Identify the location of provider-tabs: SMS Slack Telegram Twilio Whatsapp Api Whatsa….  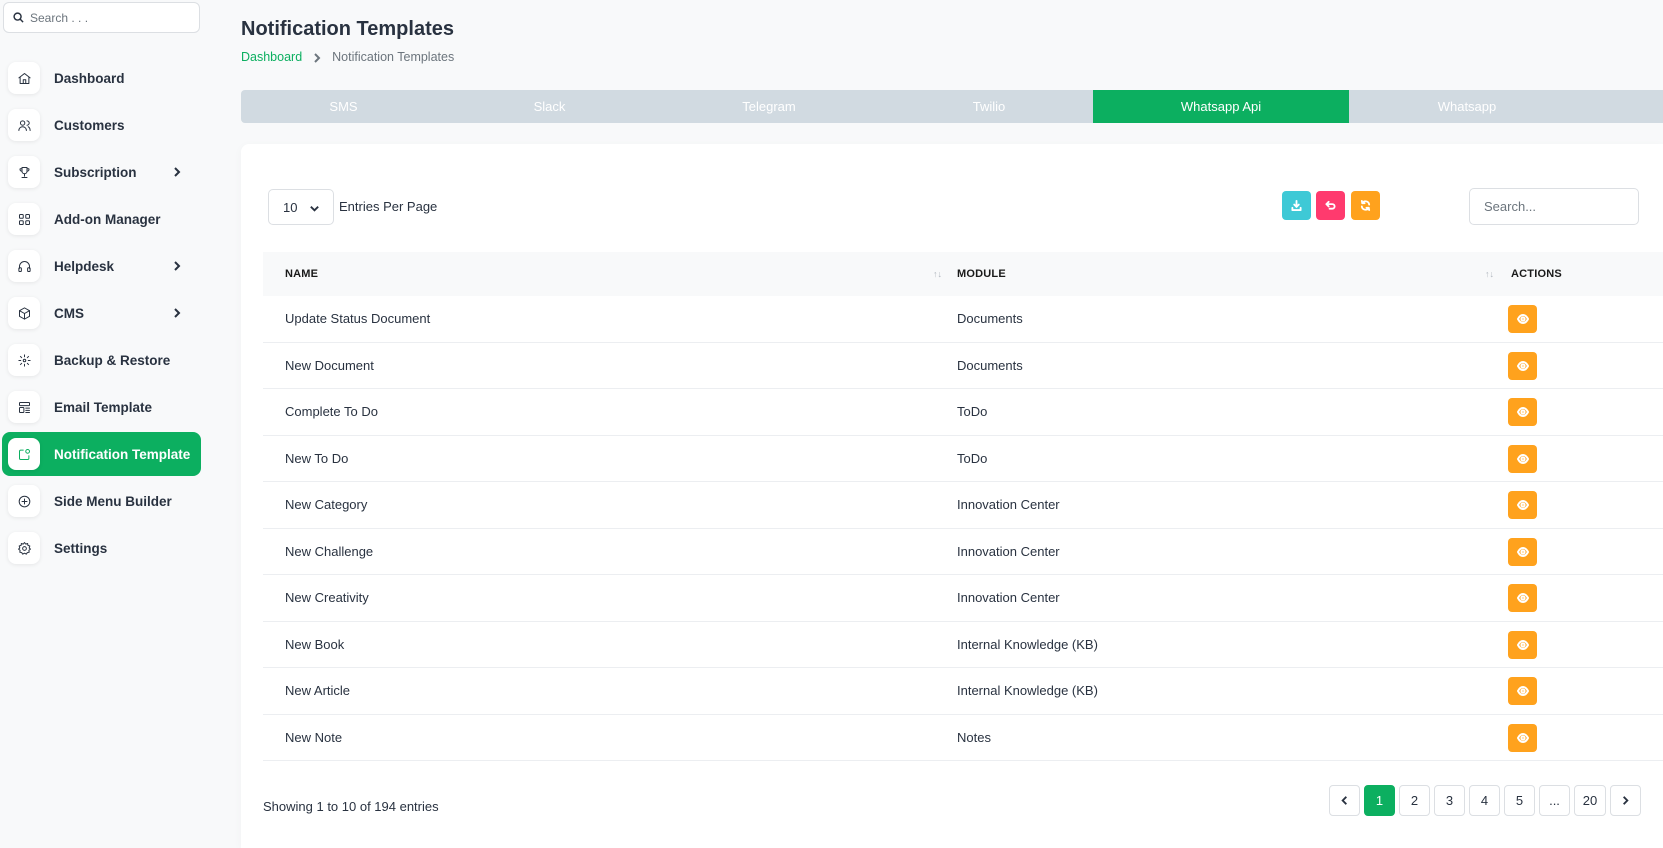
(952, 106).